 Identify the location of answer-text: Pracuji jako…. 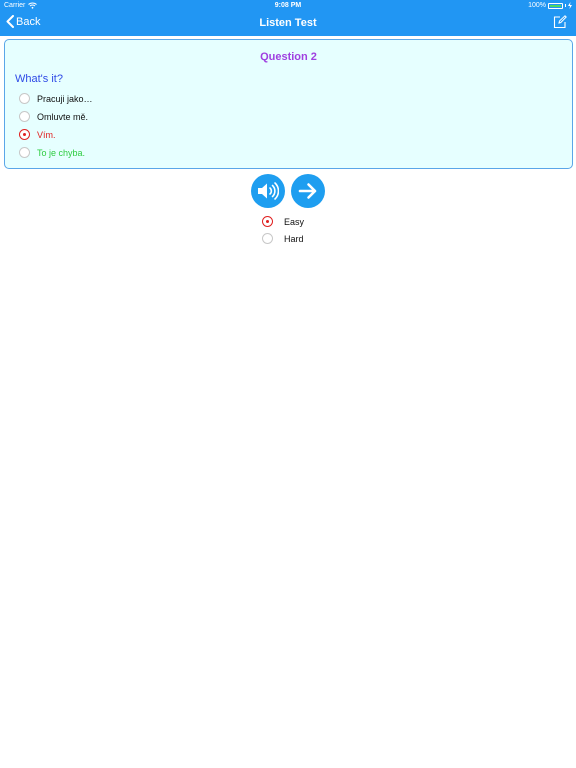
(65, 98).